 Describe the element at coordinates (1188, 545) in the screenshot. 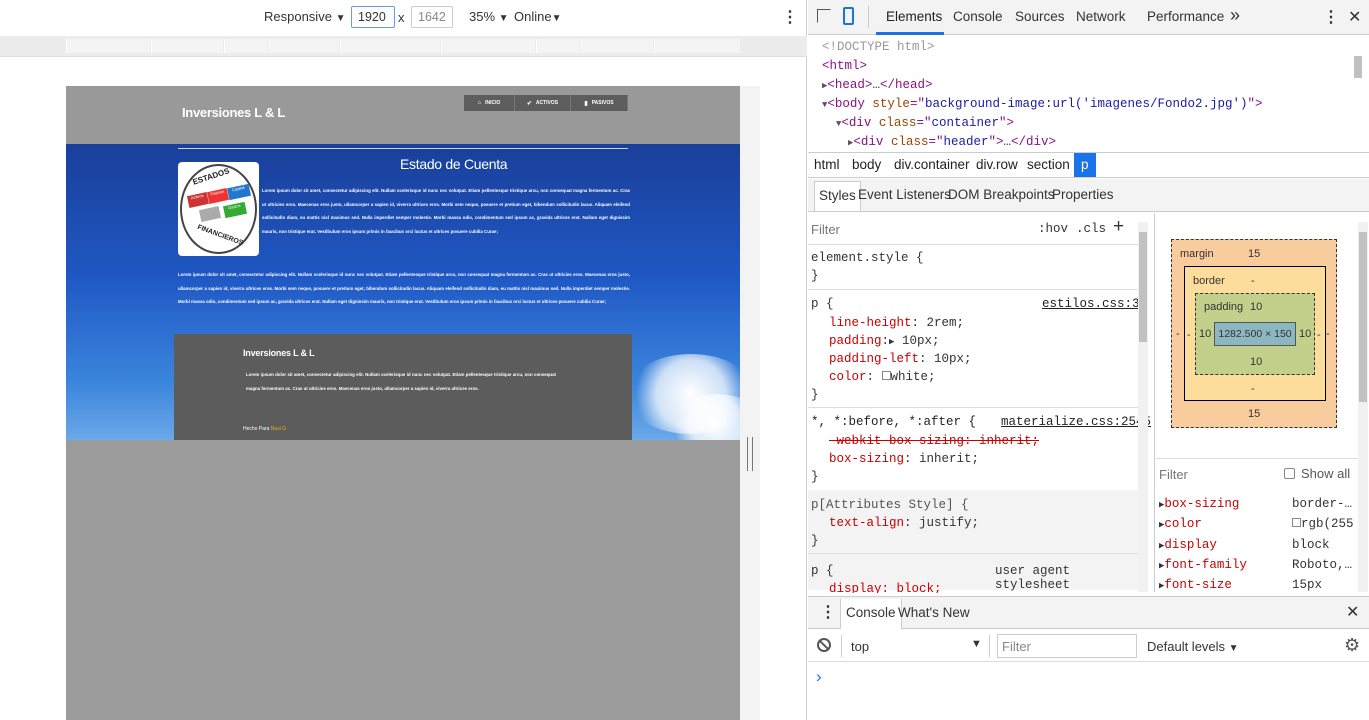

I see `computed-row: ▶display` at that location.